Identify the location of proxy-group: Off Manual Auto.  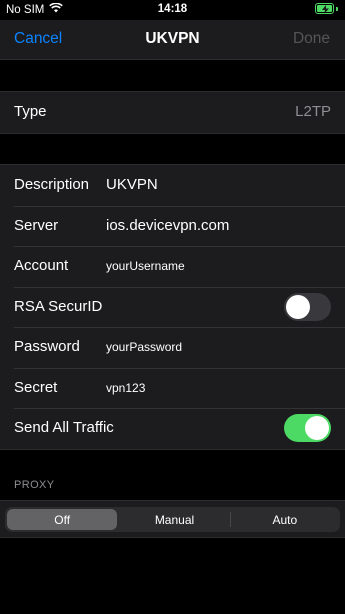
(172, 519).